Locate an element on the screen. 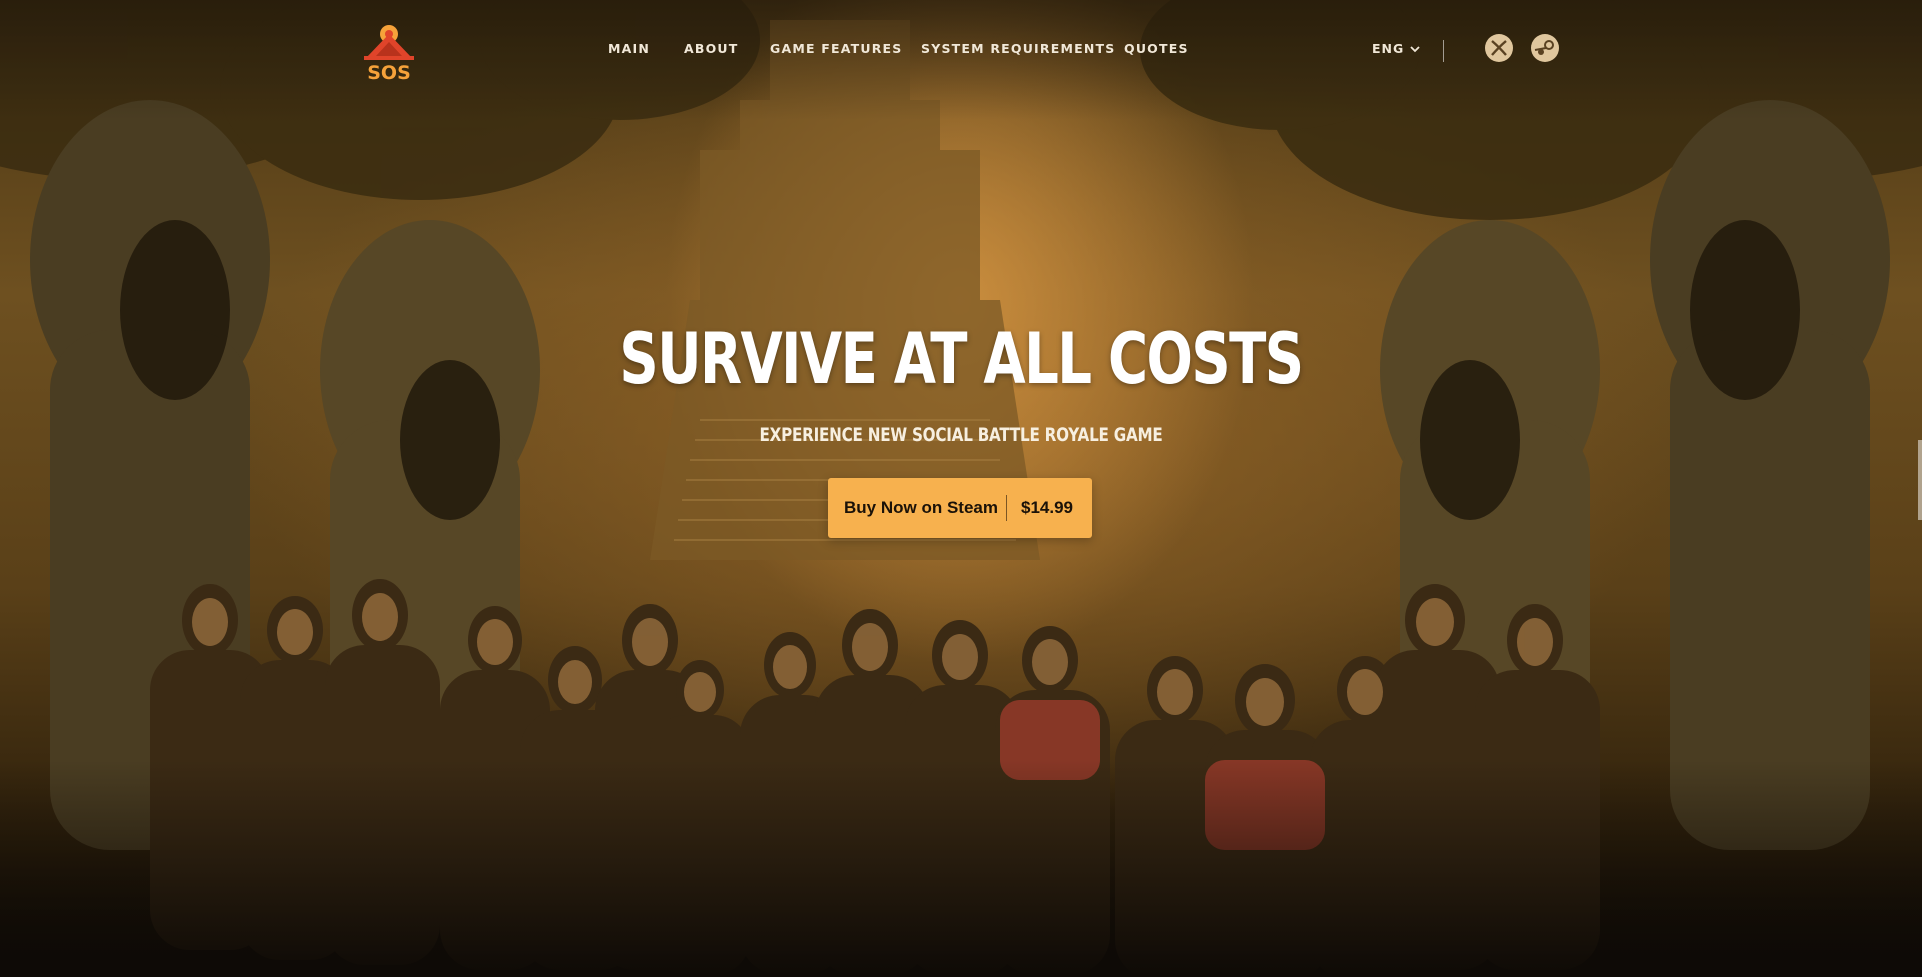 This screenshot has height=977, width=1922. nav-system-requirements: SYSTEM REQUIREMENTS is located at coordinates (1018, 48).